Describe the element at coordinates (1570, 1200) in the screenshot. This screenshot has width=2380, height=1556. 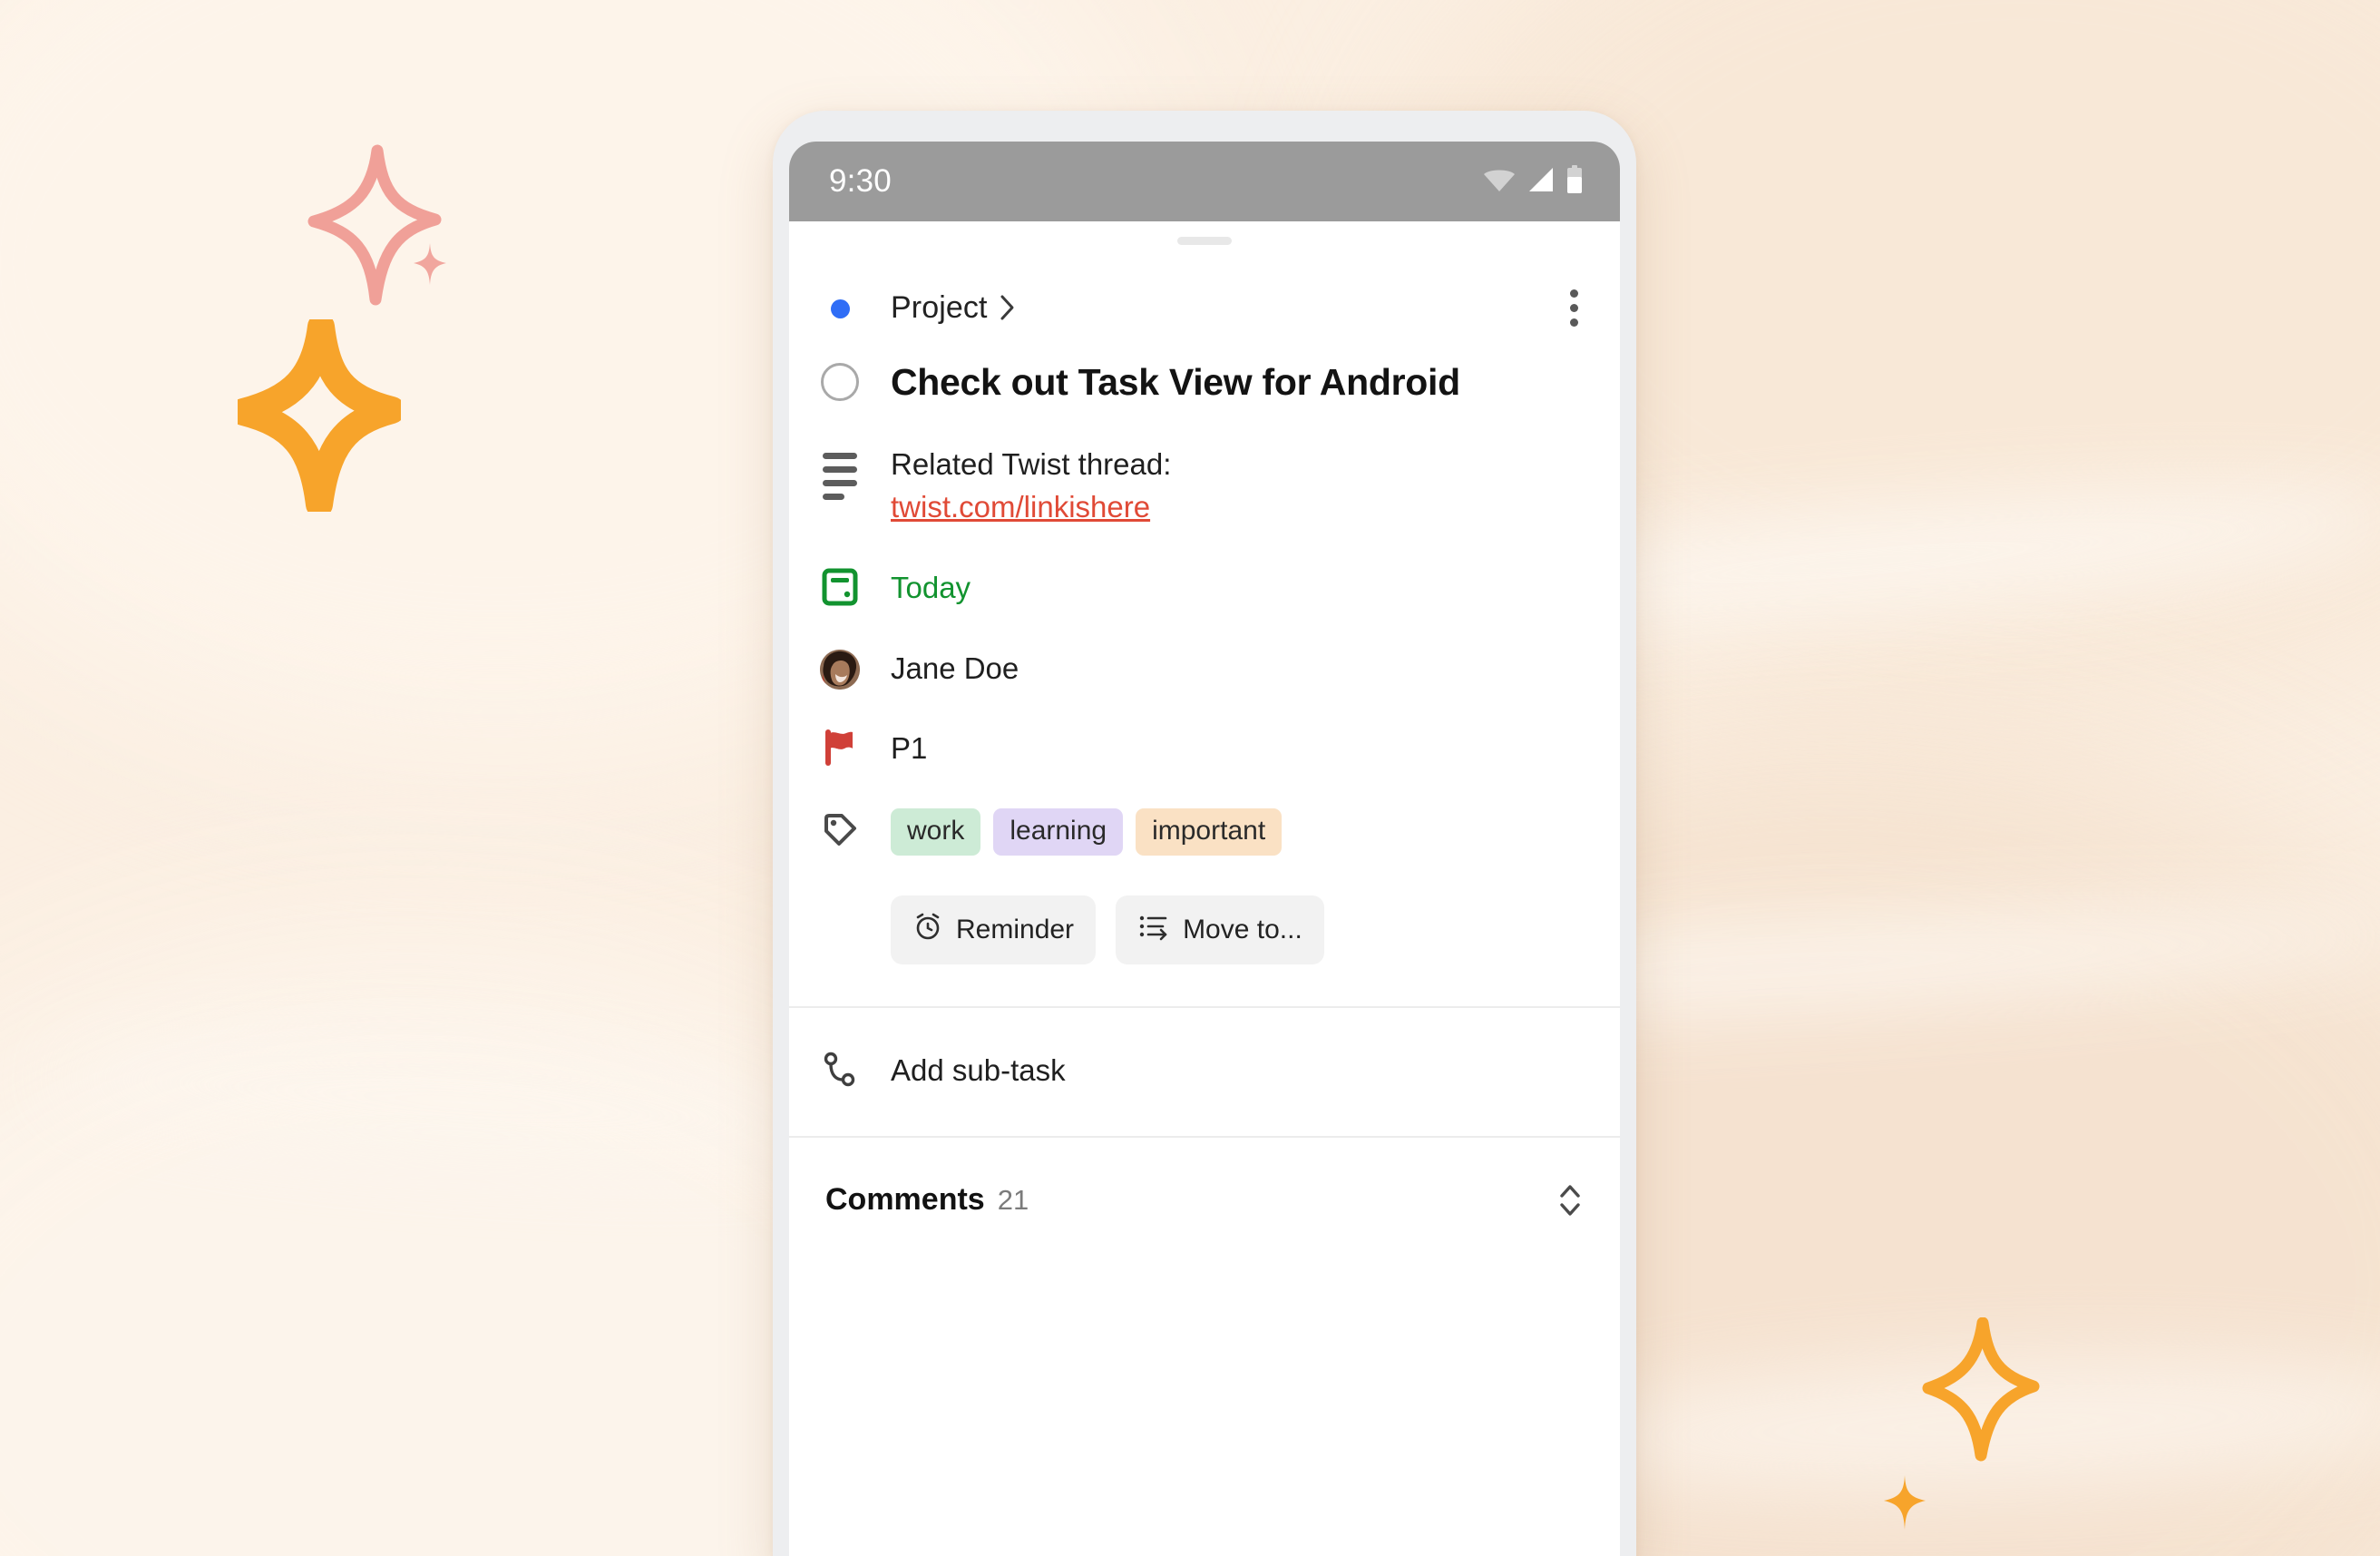
I see `expand-collapse-chevrons-icon` at that location.